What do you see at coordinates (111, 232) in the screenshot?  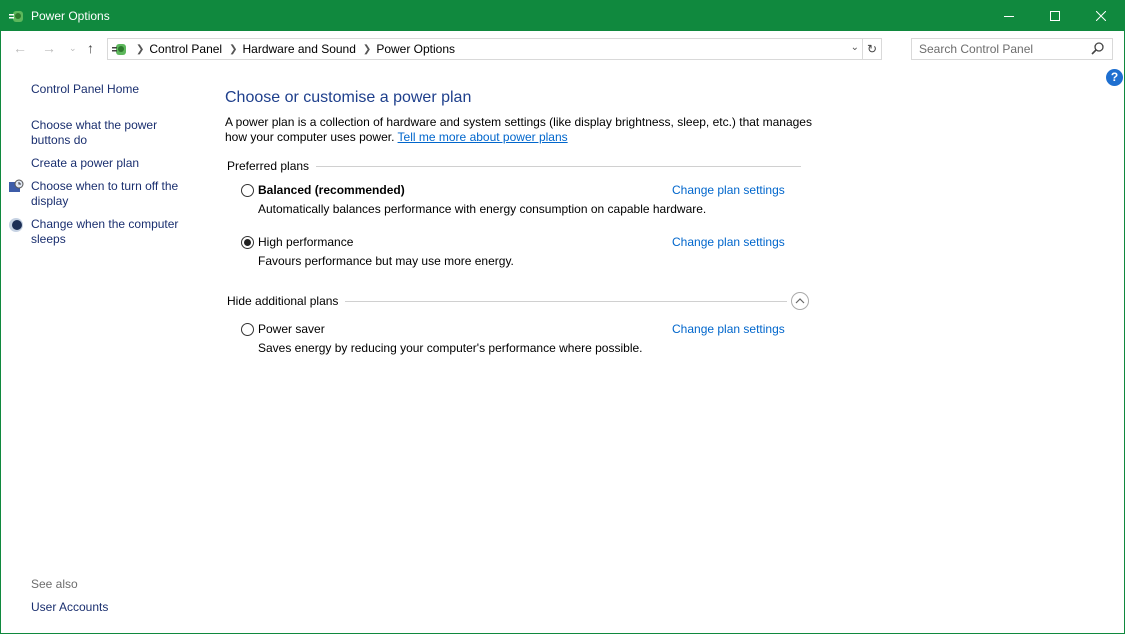 I see `sidebar-item-sleep: Change when the computer sleeps` at bounding box center [111, 232].